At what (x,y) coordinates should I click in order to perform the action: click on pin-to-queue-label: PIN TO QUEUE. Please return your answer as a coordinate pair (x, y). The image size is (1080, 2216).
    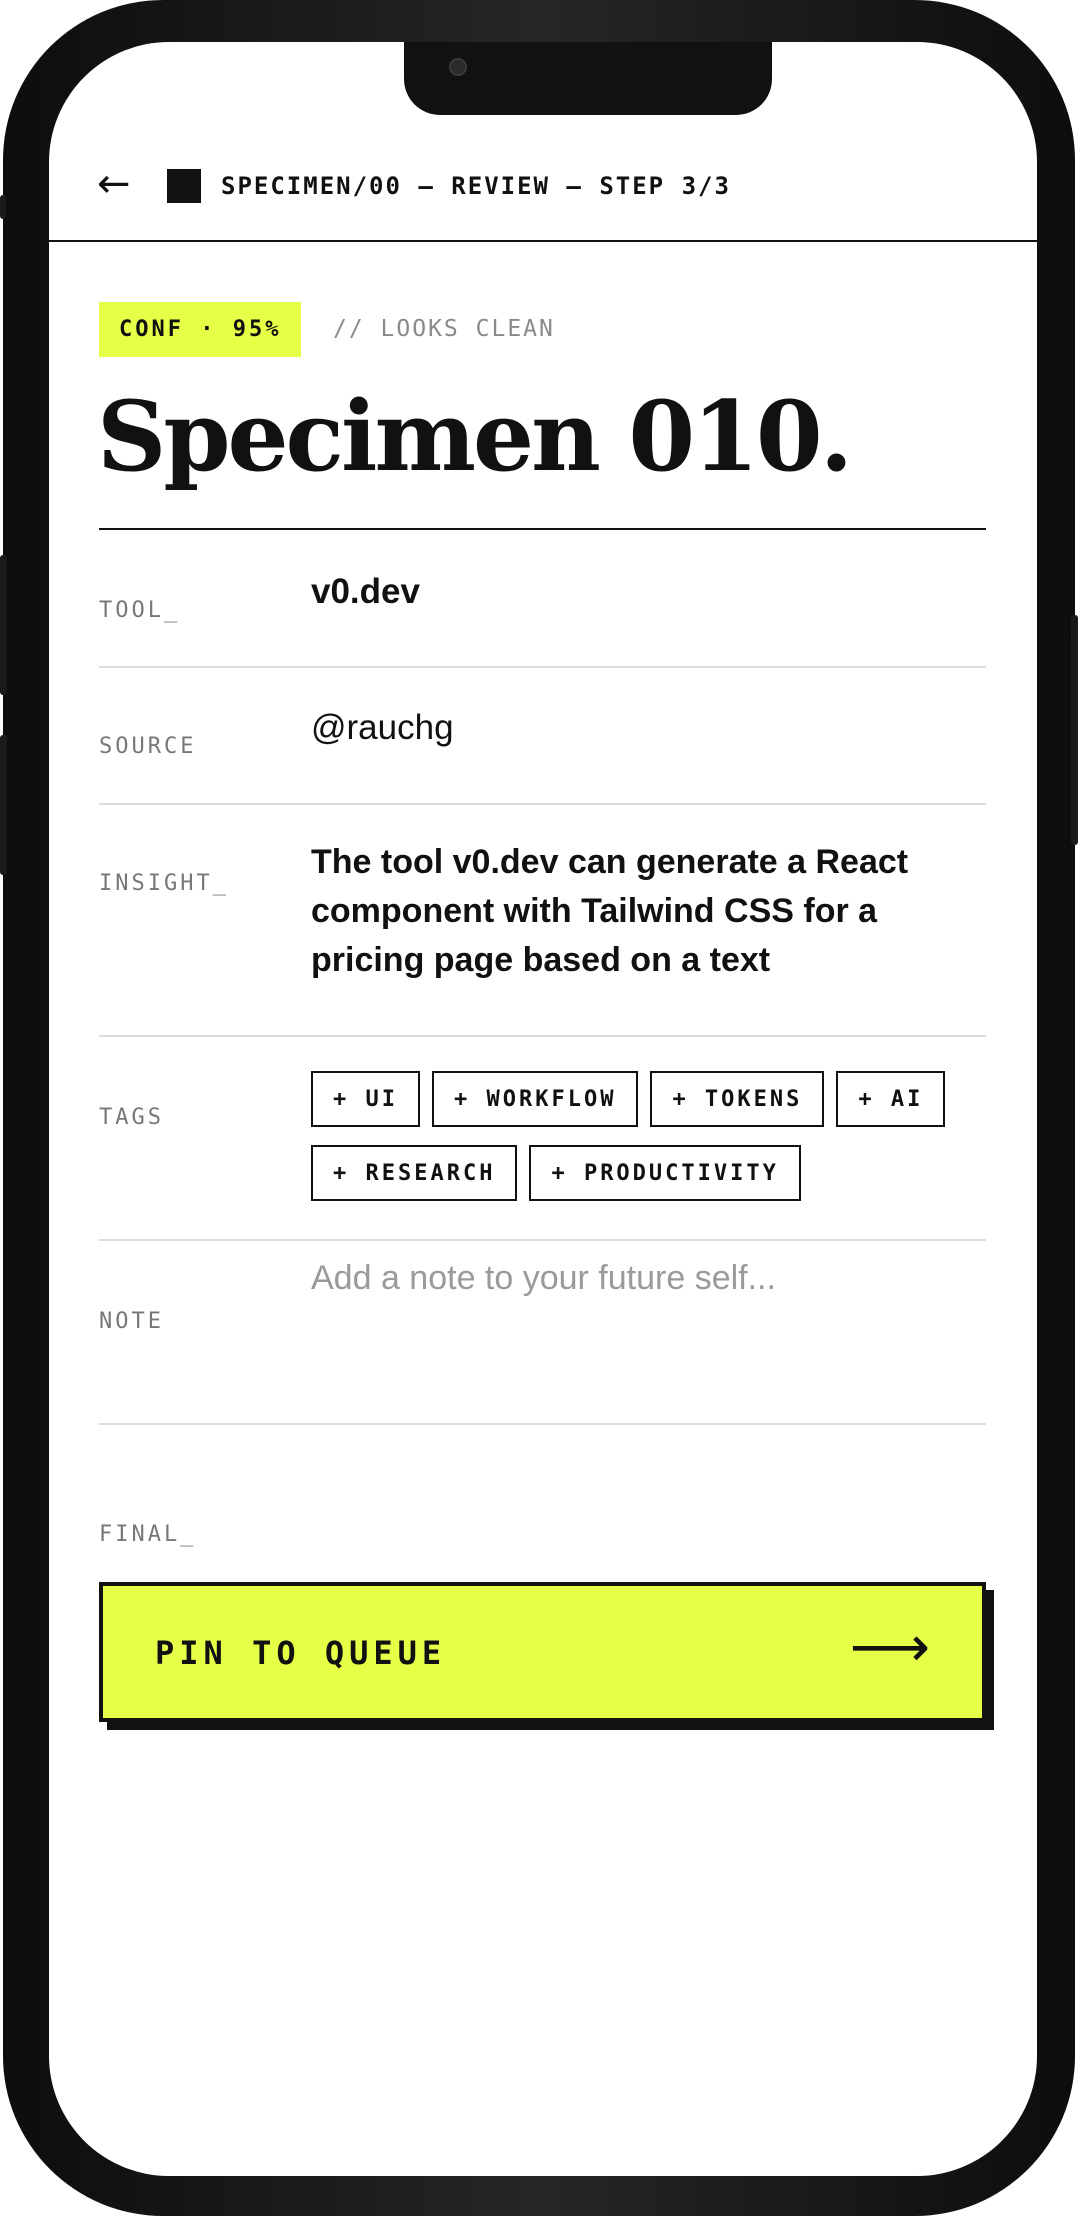
    Looking at the image, I should click on (301, 1653).